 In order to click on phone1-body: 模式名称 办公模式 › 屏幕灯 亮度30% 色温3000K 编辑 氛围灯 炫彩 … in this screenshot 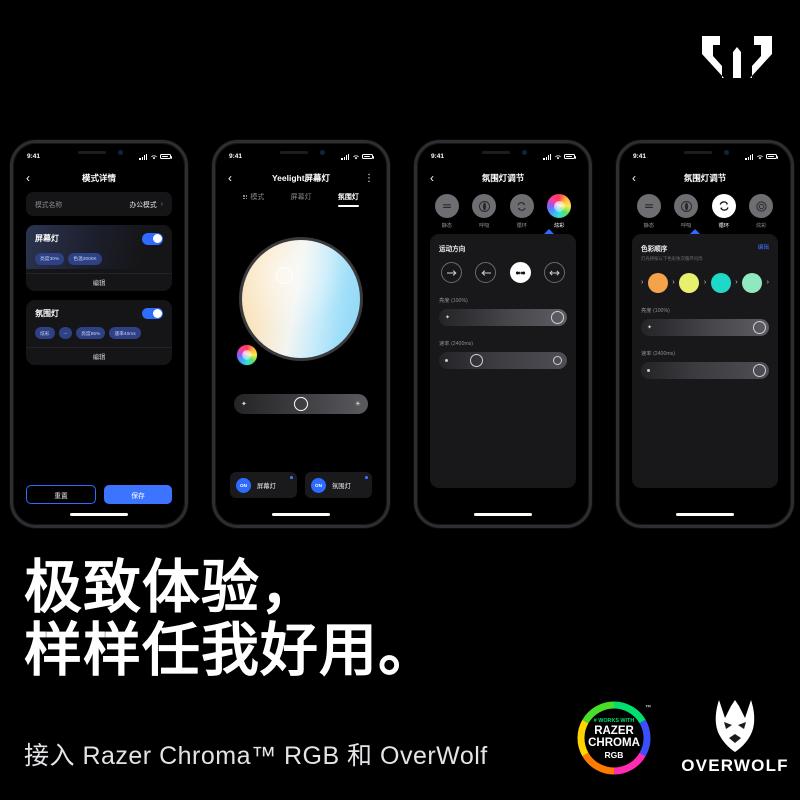, I will do `click(99, 279)`.